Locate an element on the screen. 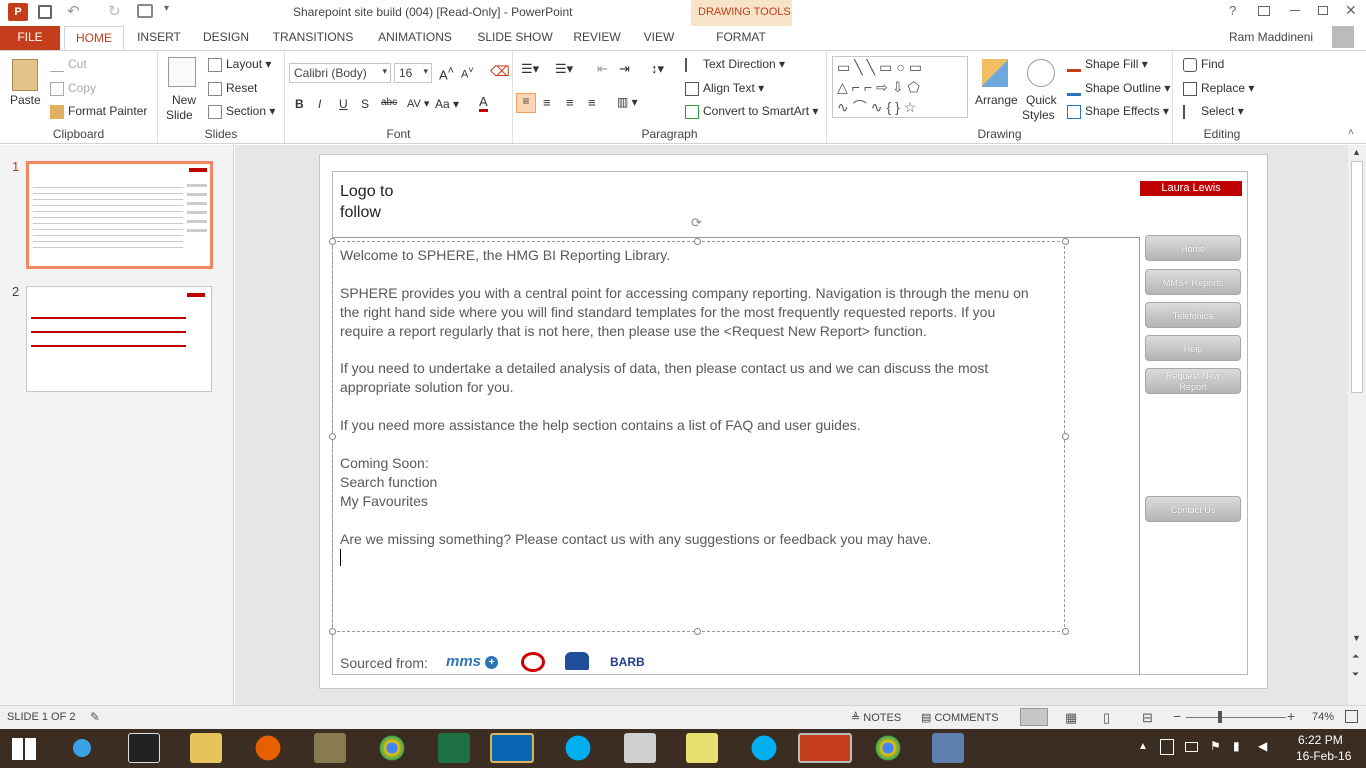  redo-icon: ↻ is located at coordinates (114, 11).